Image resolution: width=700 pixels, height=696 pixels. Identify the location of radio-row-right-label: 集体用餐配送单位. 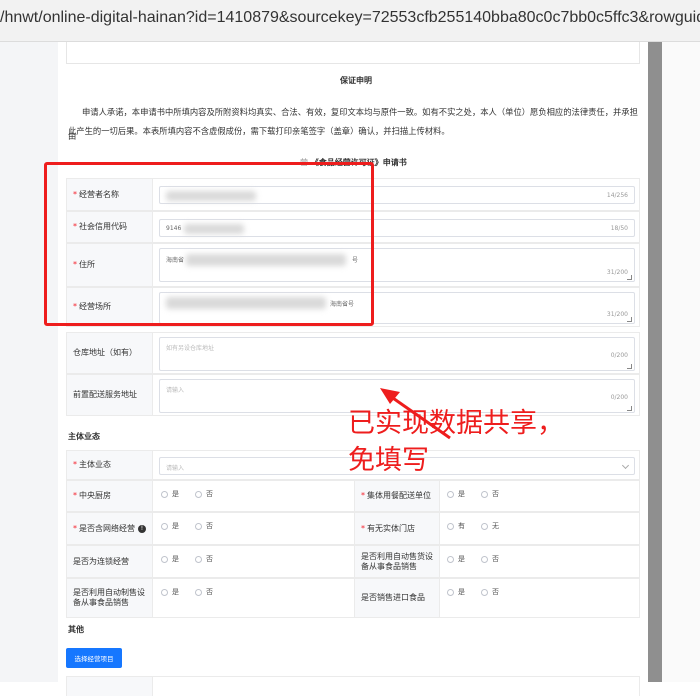
(399, 495).